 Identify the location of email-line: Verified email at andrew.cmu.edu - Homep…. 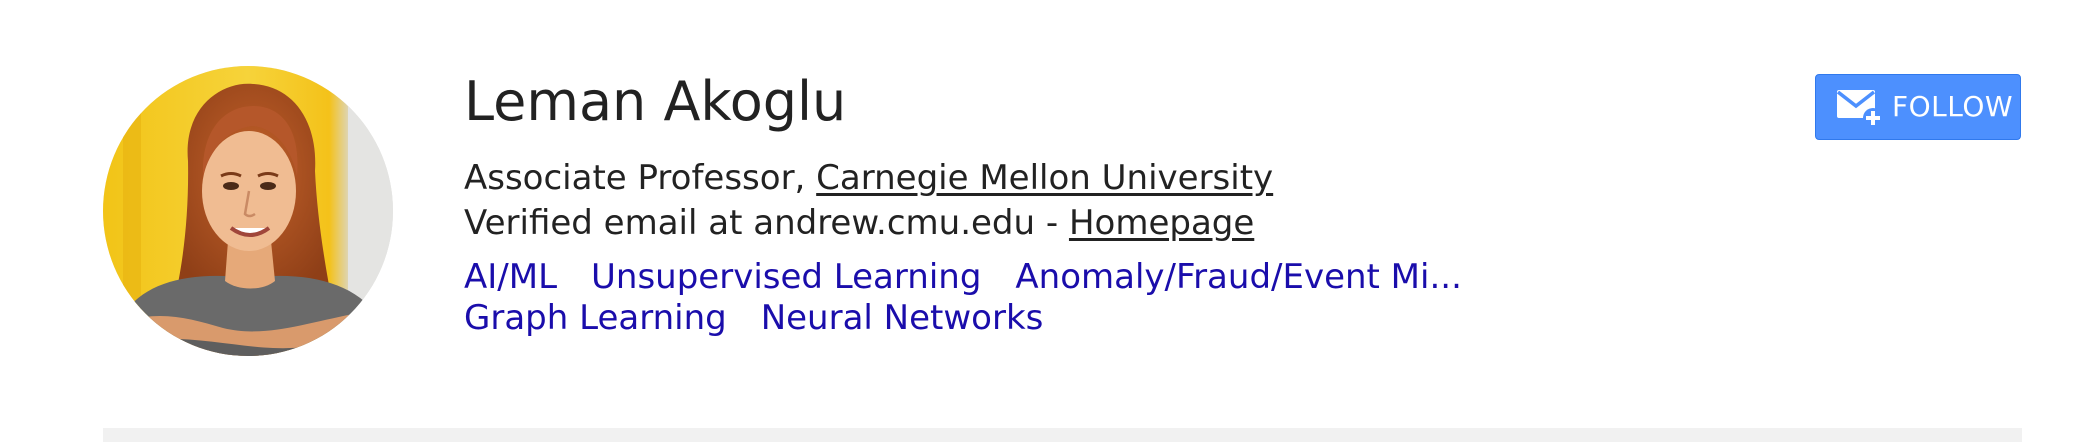
(1114, 223).